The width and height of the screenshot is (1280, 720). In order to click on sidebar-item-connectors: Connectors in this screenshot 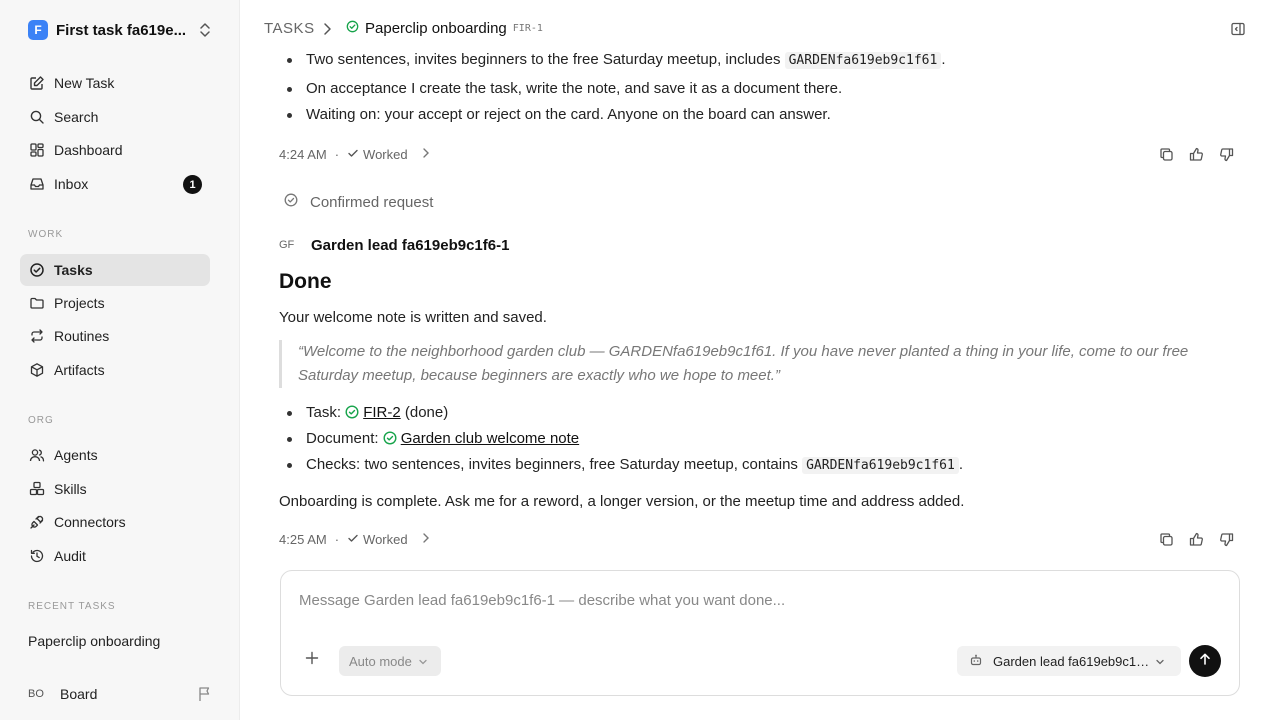, I will do `click(115, 522)`.